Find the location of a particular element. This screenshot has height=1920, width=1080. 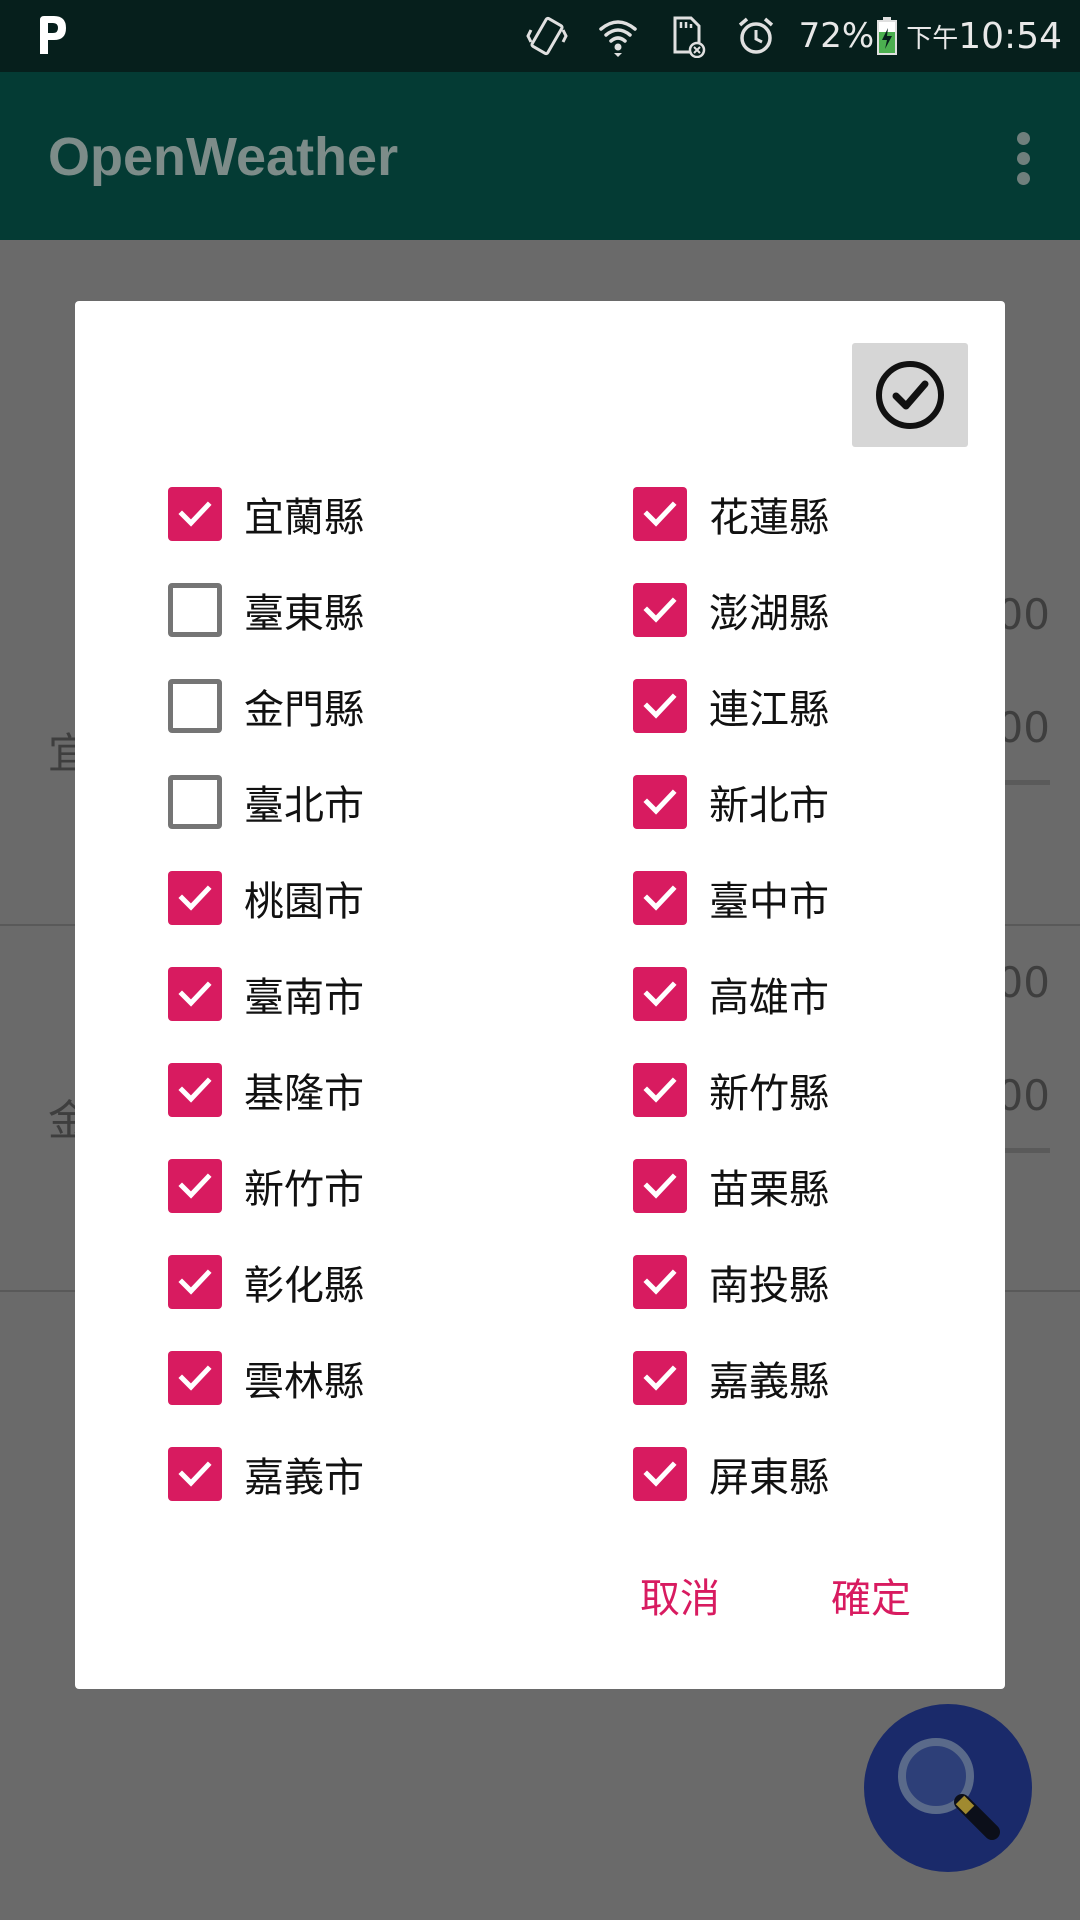

checkbox-row: 南投縣 is located at coordinates (731, 1282).